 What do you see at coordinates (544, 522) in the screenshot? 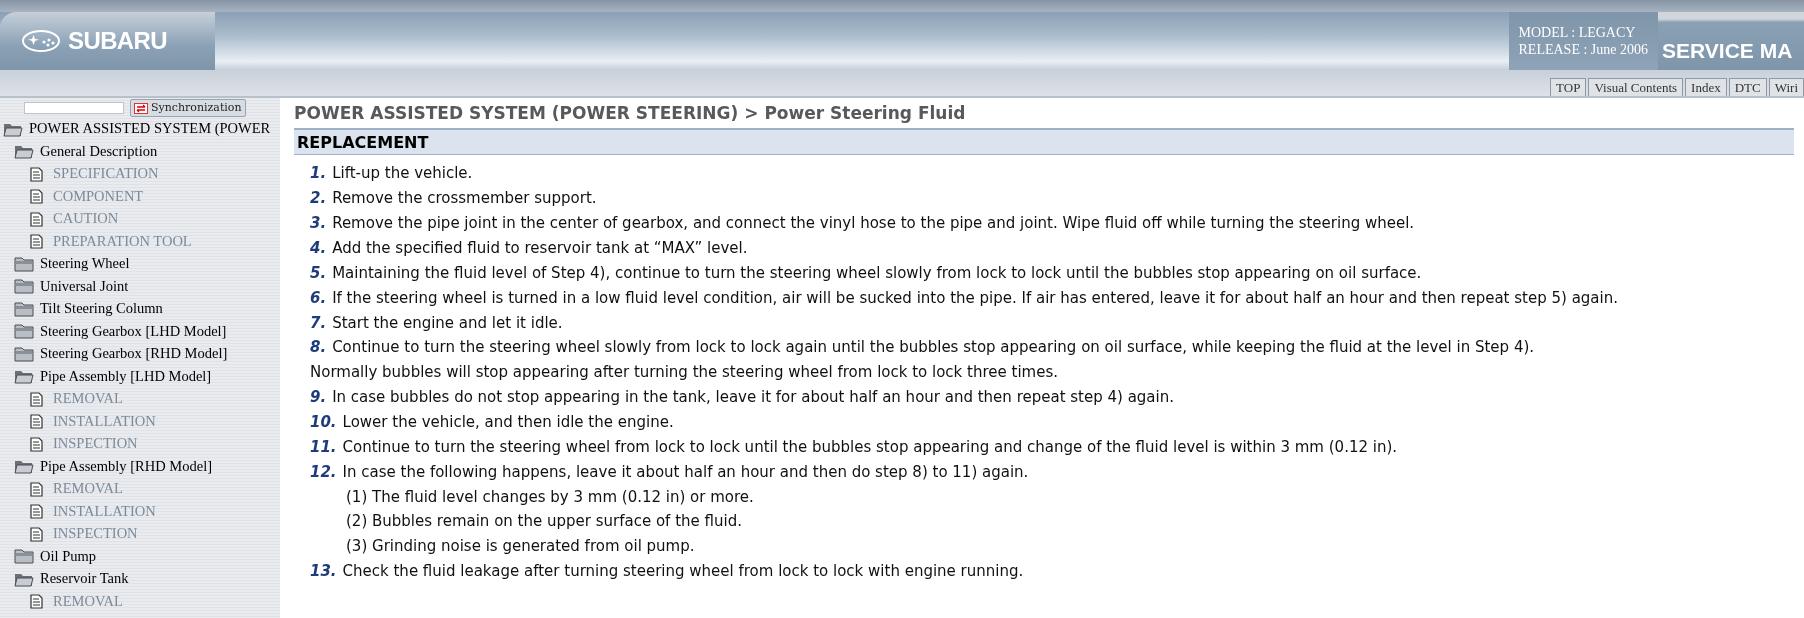
I see `sub-item-text: (2) Bubbles remain on the upper surface of the fluid.` at bounding box center [544, 522].